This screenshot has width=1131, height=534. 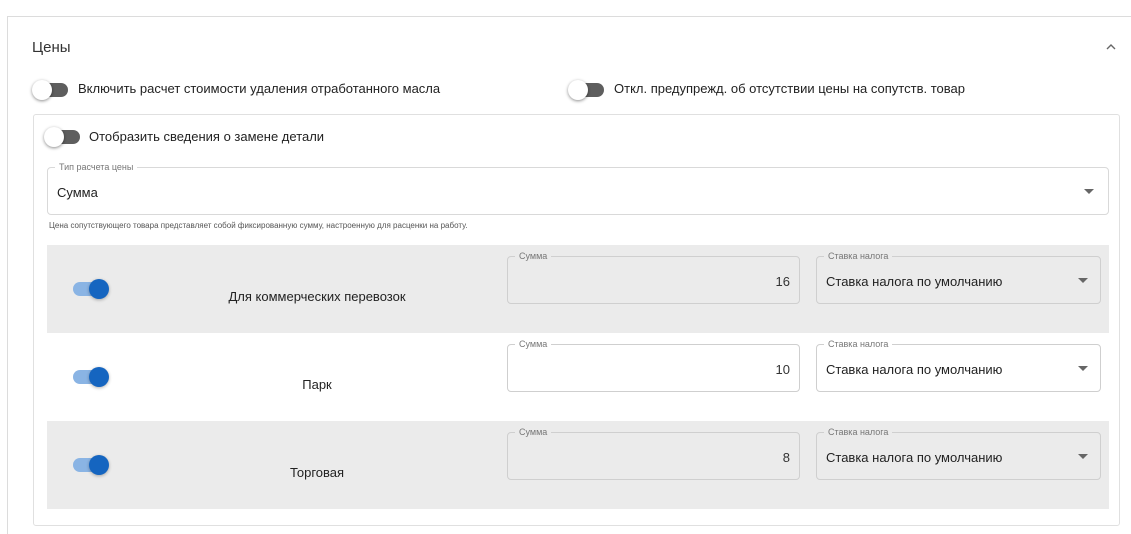 I want to click on part-replacement-toggle-label: Отобразить сведения о замене детали, so click(x=207, y=136).